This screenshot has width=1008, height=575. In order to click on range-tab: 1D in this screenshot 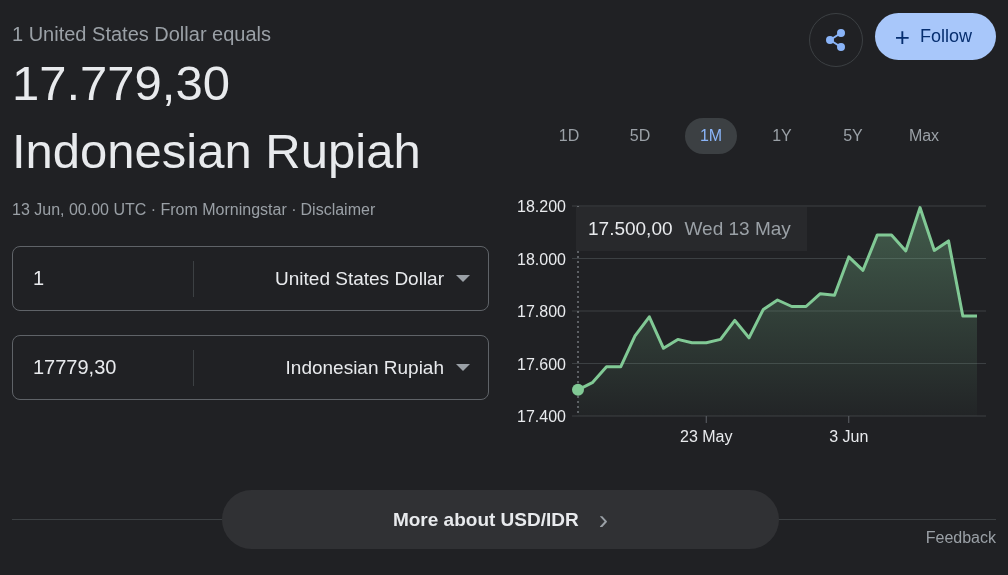, I will do `click(569, 136)`.